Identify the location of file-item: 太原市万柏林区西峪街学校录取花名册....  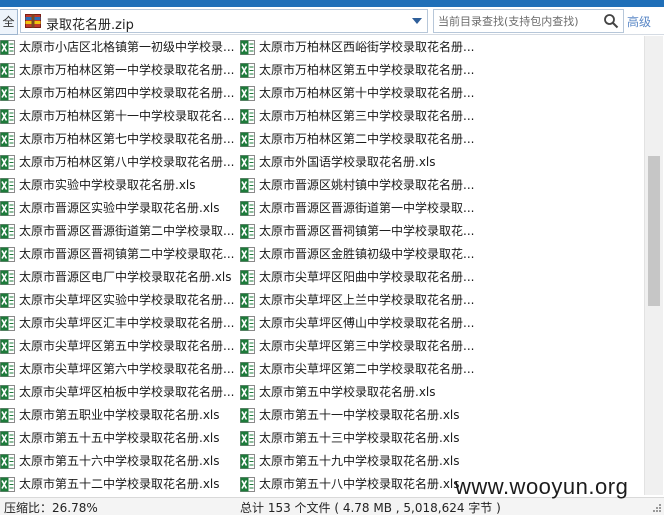
(357, 47).